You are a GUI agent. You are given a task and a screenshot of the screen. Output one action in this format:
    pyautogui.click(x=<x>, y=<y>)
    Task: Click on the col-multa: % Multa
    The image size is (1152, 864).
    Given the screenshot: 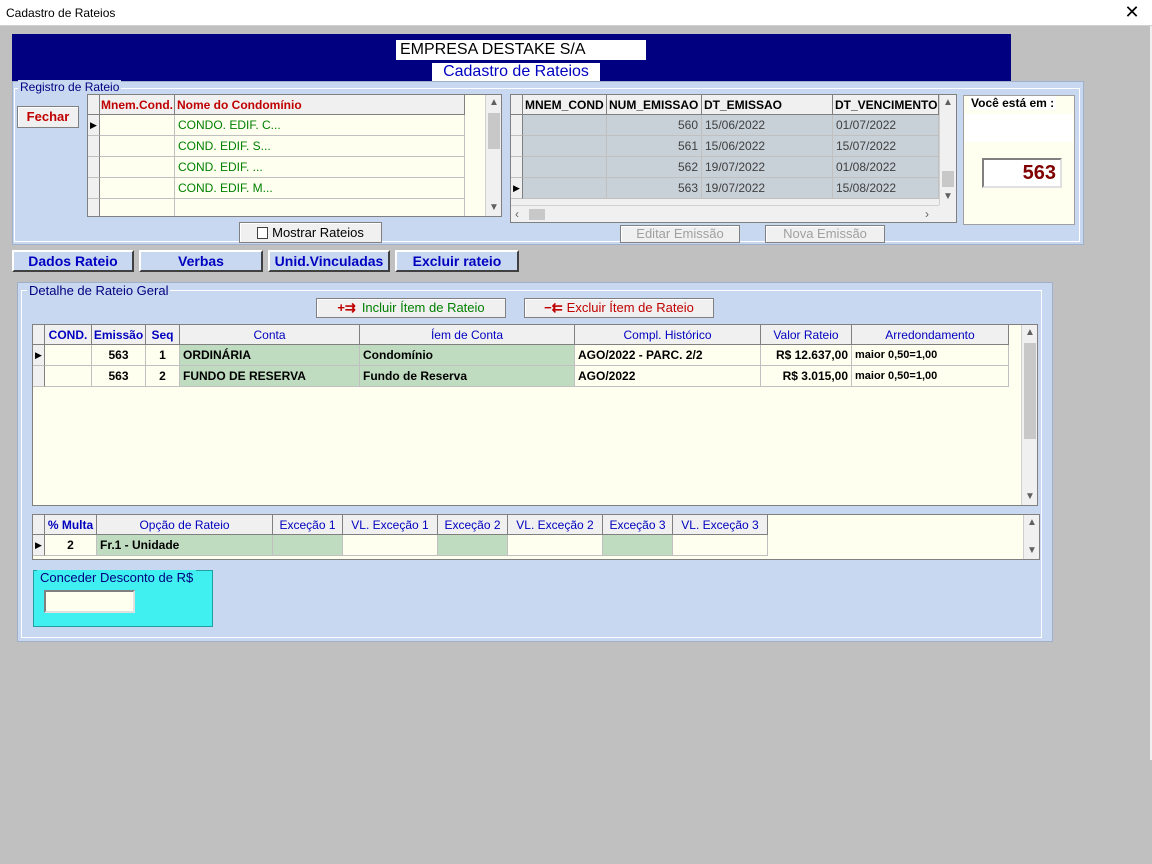 What is the action you would take?
    pyautogui.click(x=71, y=525)
    